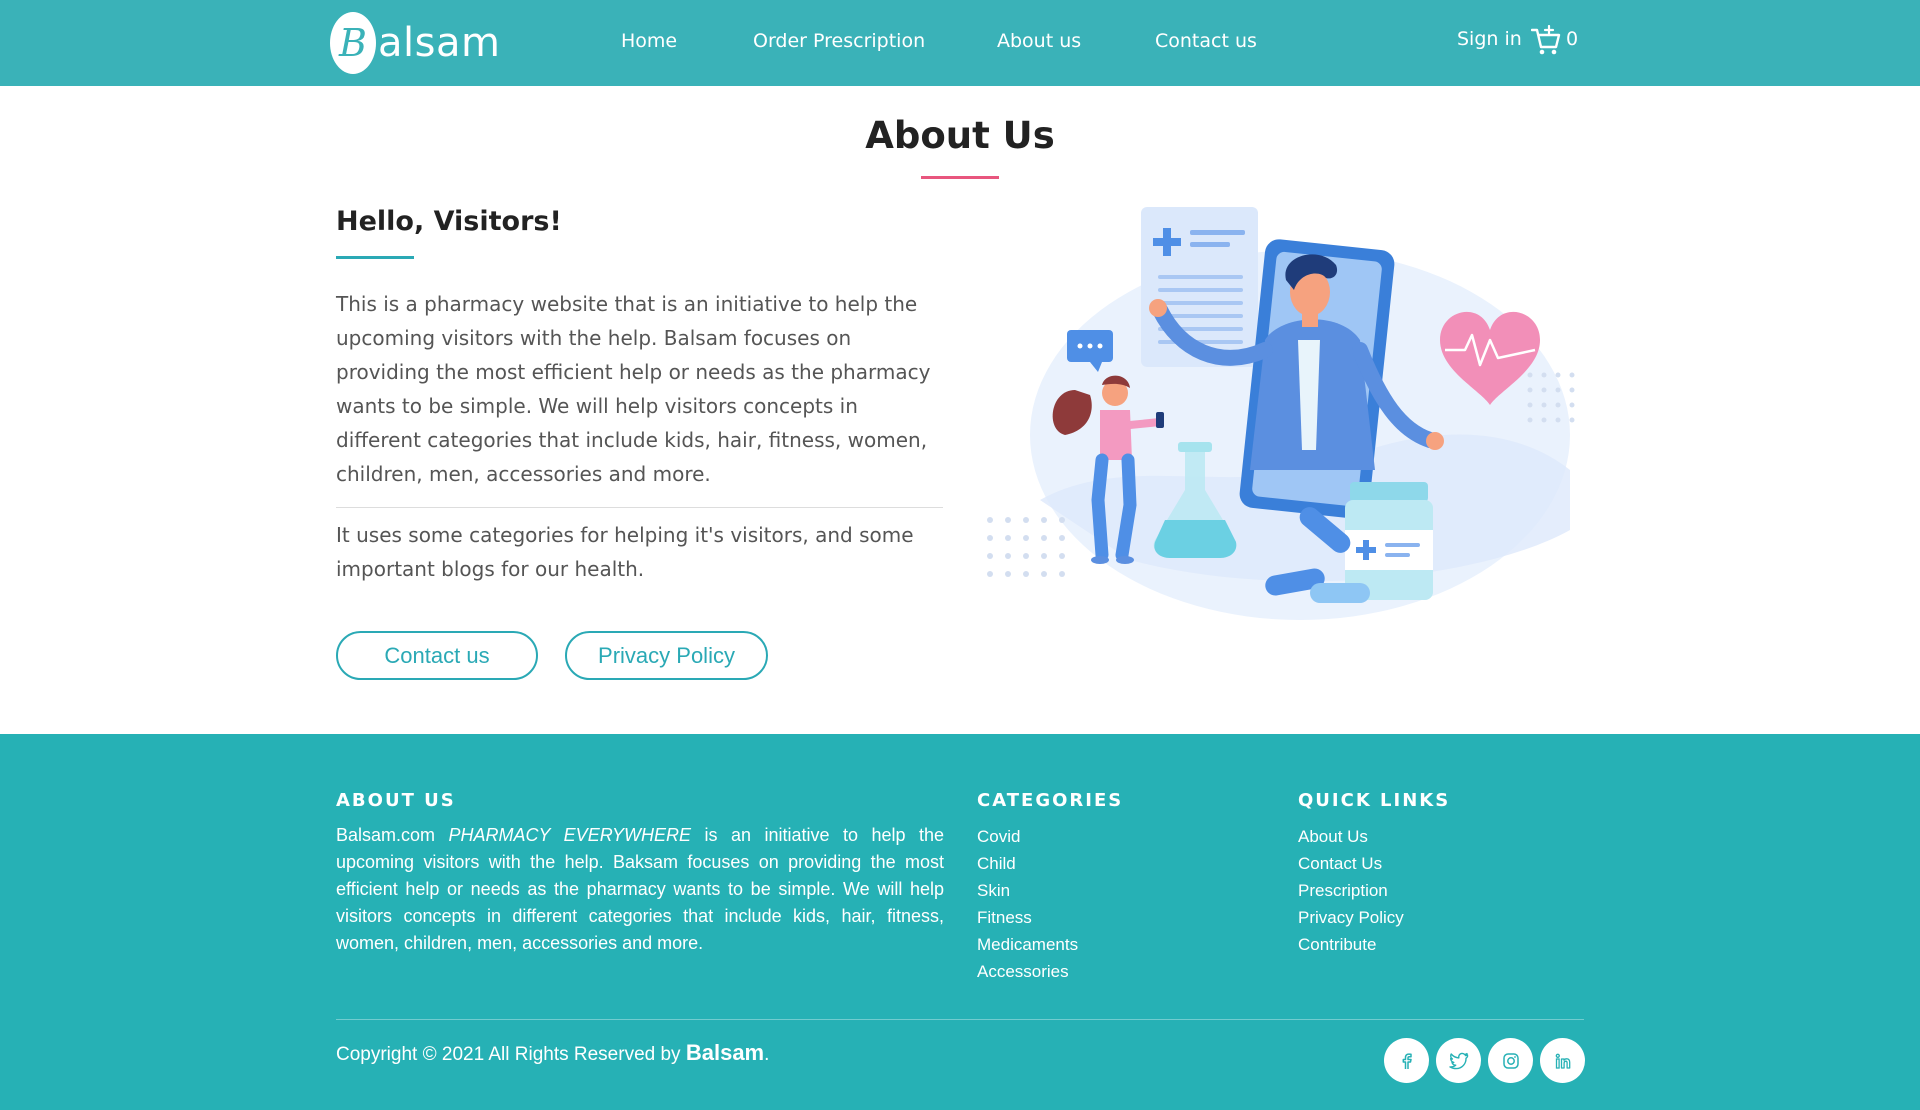 This screenshot has width=1920, height=1110. I want to click on copyright-period: ., so click(767, 1054).